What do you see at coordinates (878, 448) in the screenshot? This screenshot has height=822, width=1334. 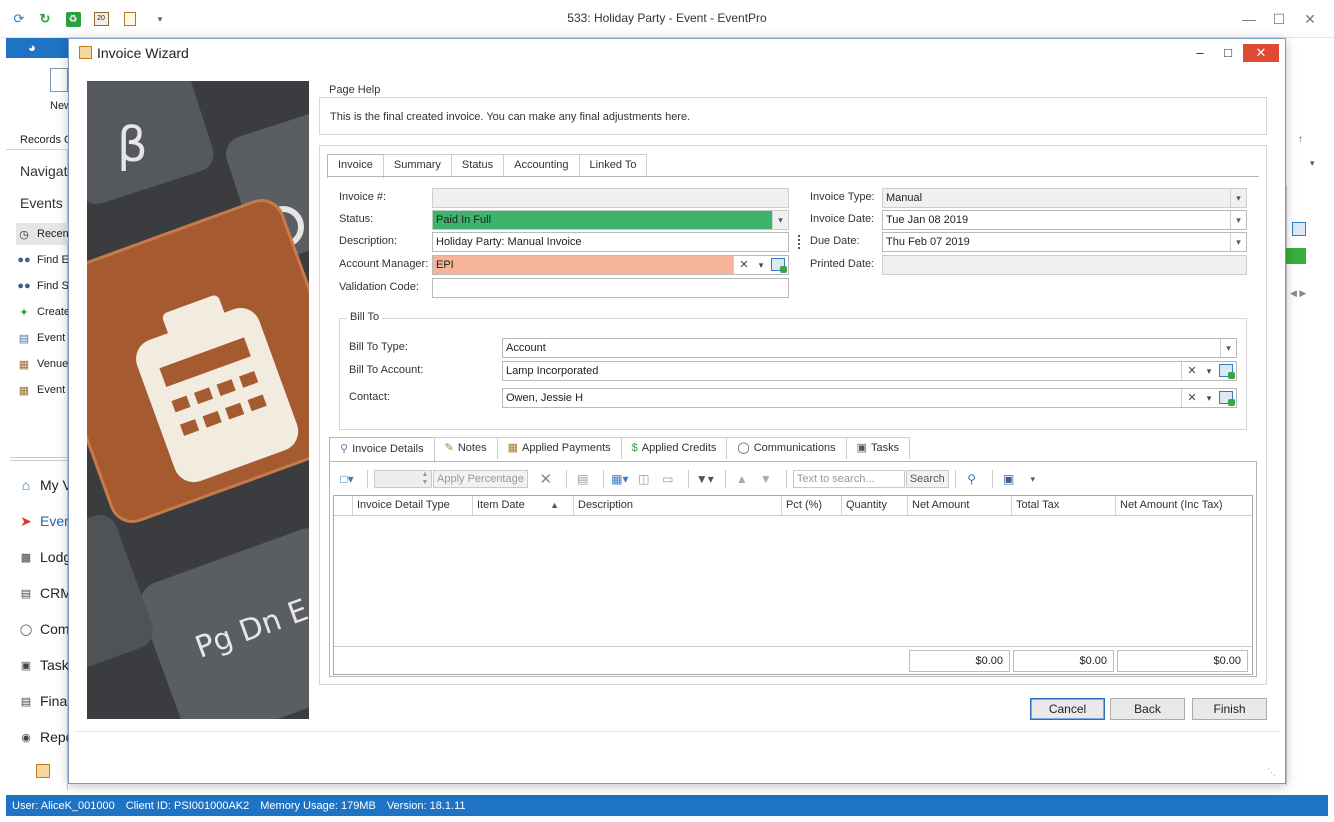 I see `tab-tasks: ▣ Tasks` at bounding box center [878, 448].